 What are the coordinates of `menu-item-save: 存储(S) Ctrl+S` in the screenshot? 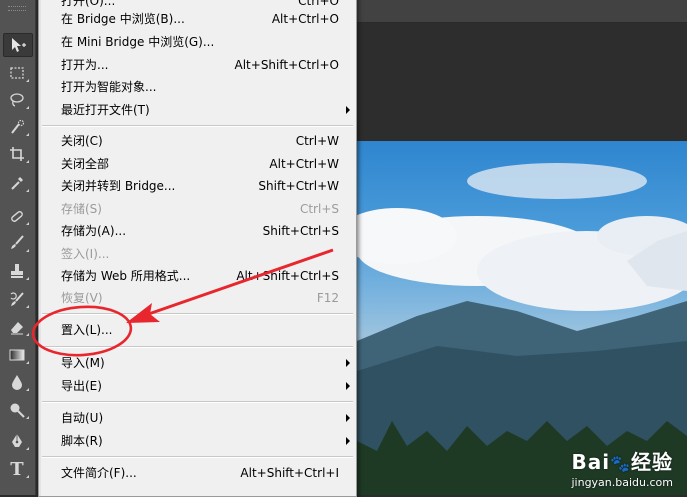 It's located at (200, 209).